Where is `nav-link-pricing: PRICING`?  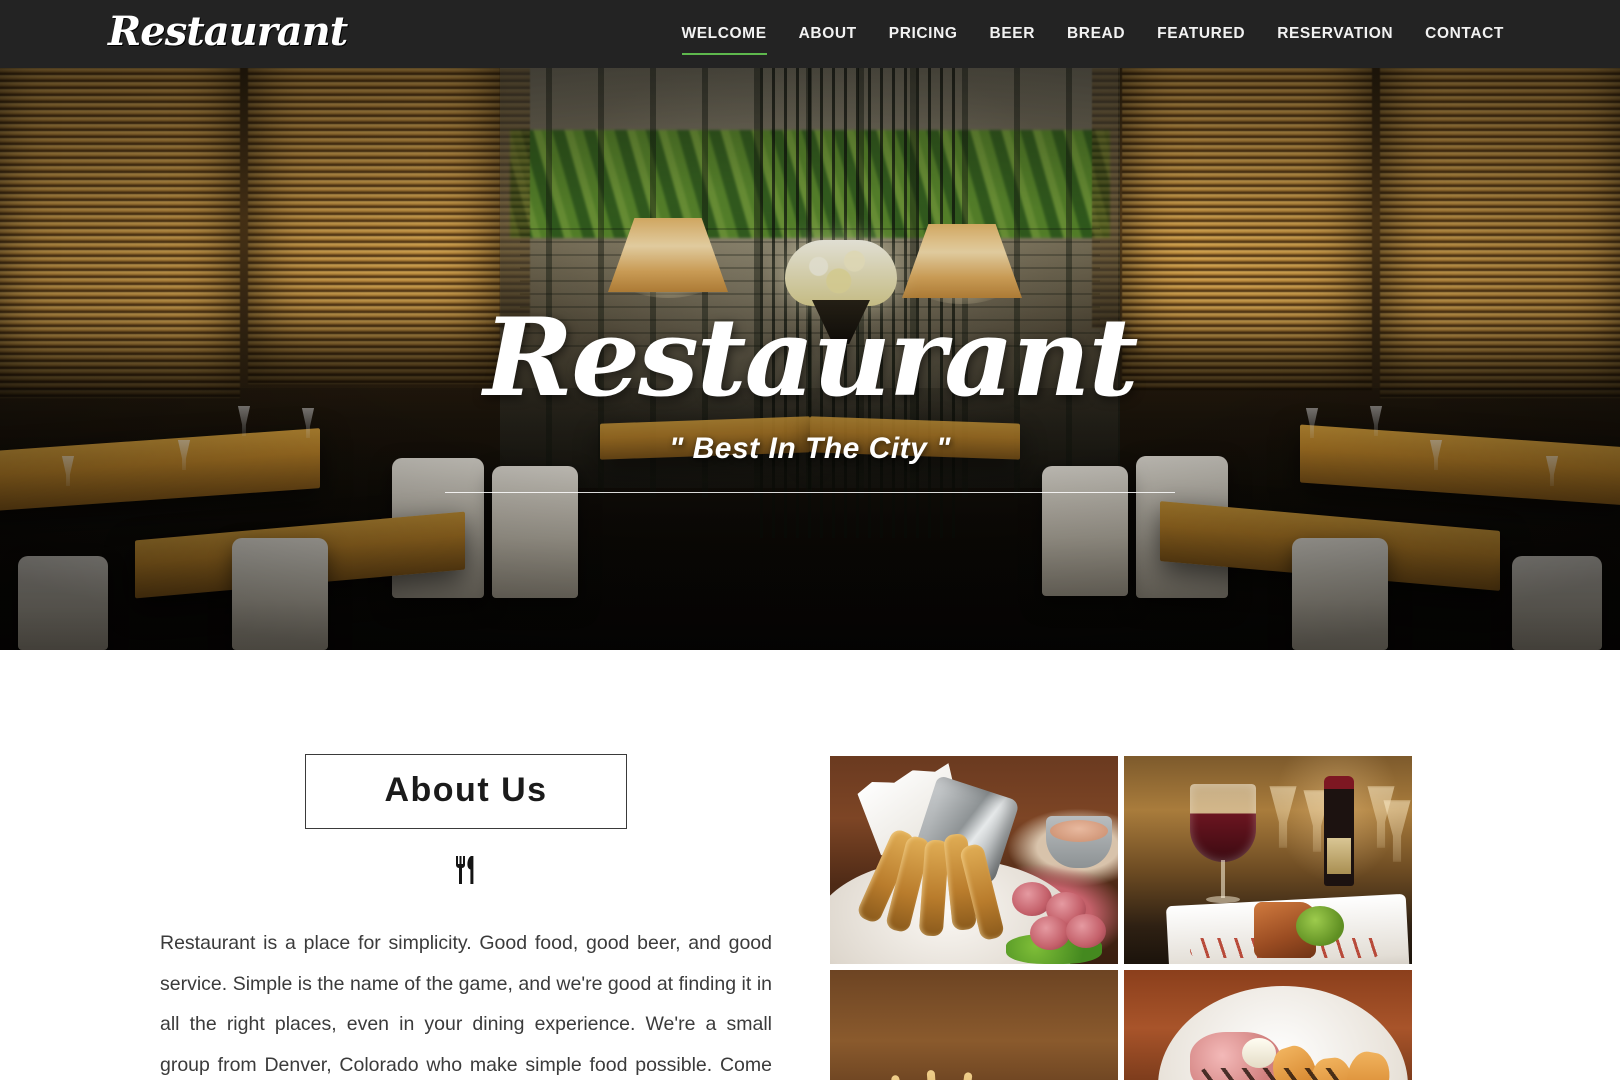 nav-link-pricing: PRICING is located at coordinates (923, 34).